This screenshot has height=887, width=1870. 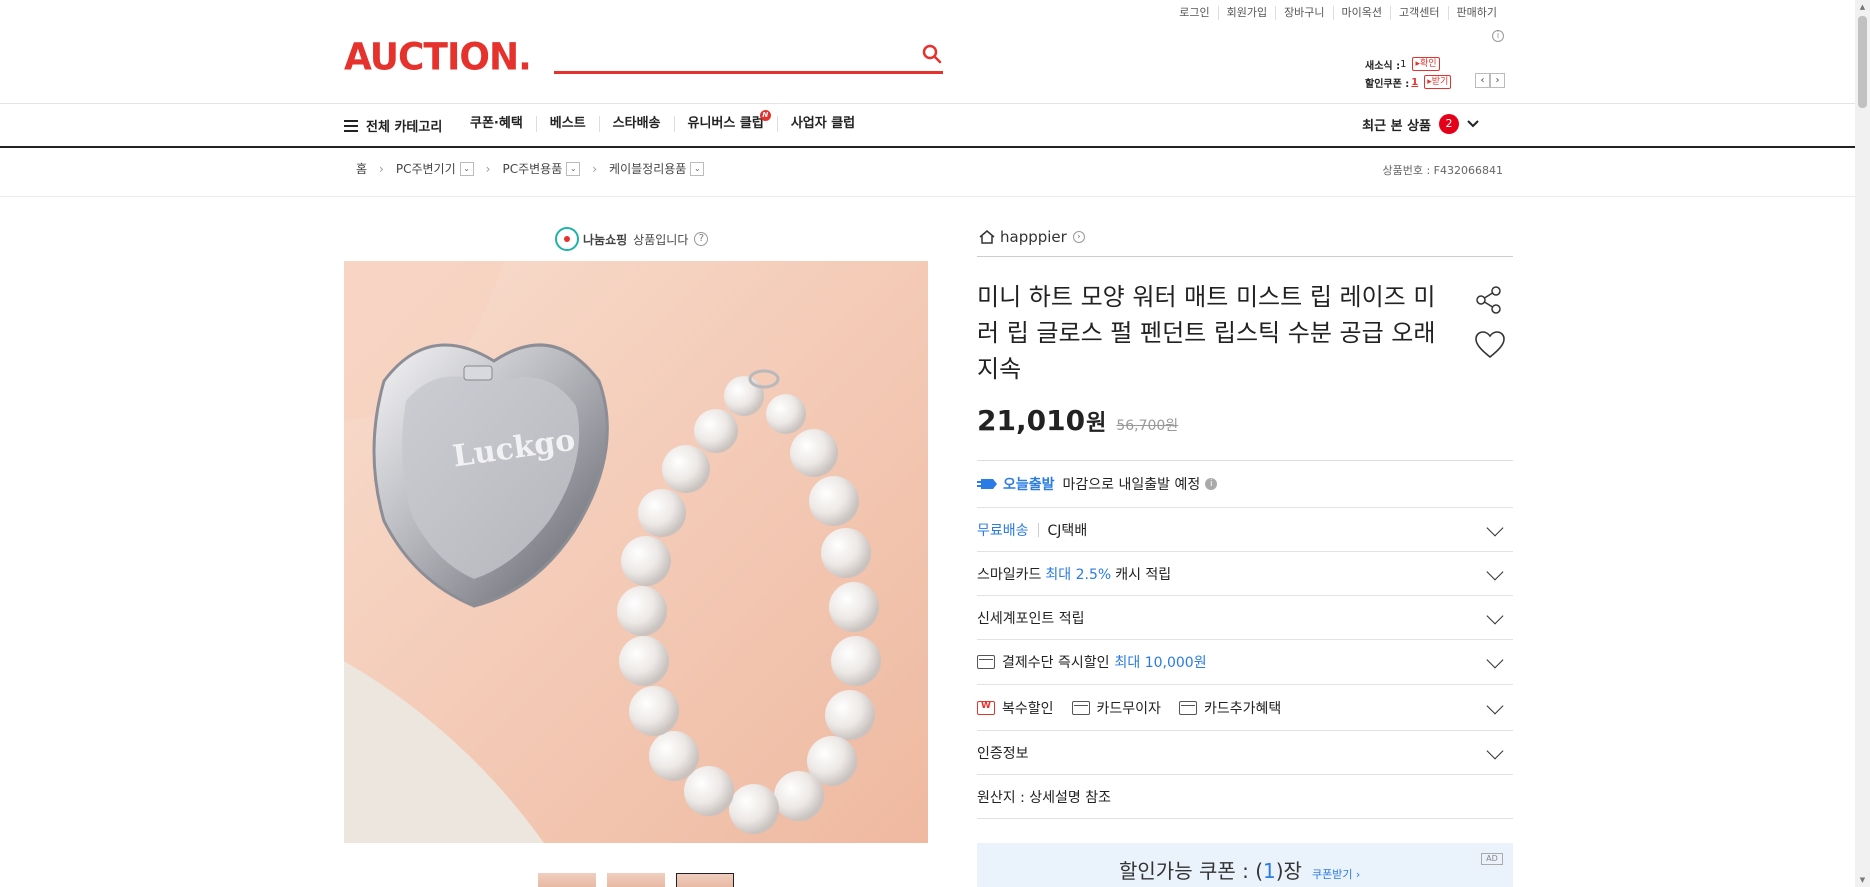 I want to click on card-benefits-row: 복수할인 카드무이자 카드추가혜택, so click(x=1245, y=708).